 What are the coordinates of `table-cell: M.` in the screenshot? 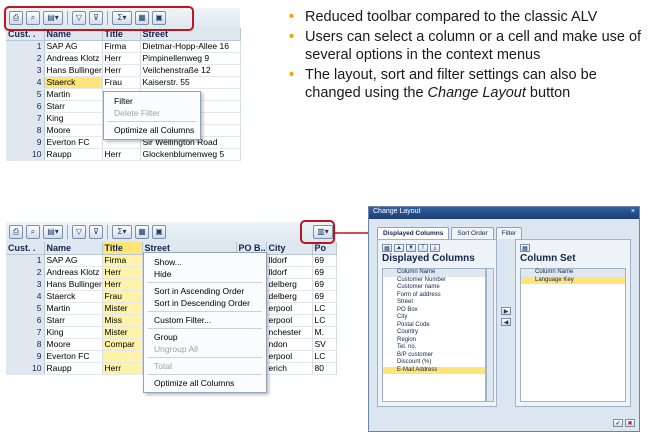 It's located at (324, 332).